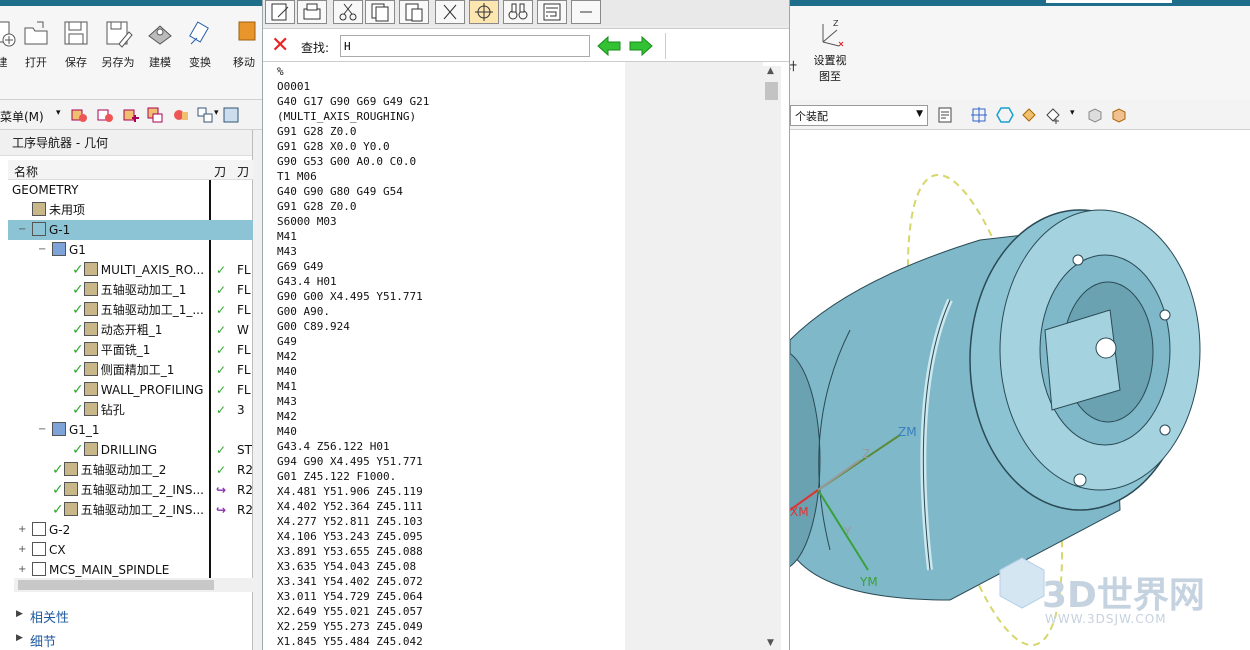  I want to click on tool-name: R2, so click(245, 490).